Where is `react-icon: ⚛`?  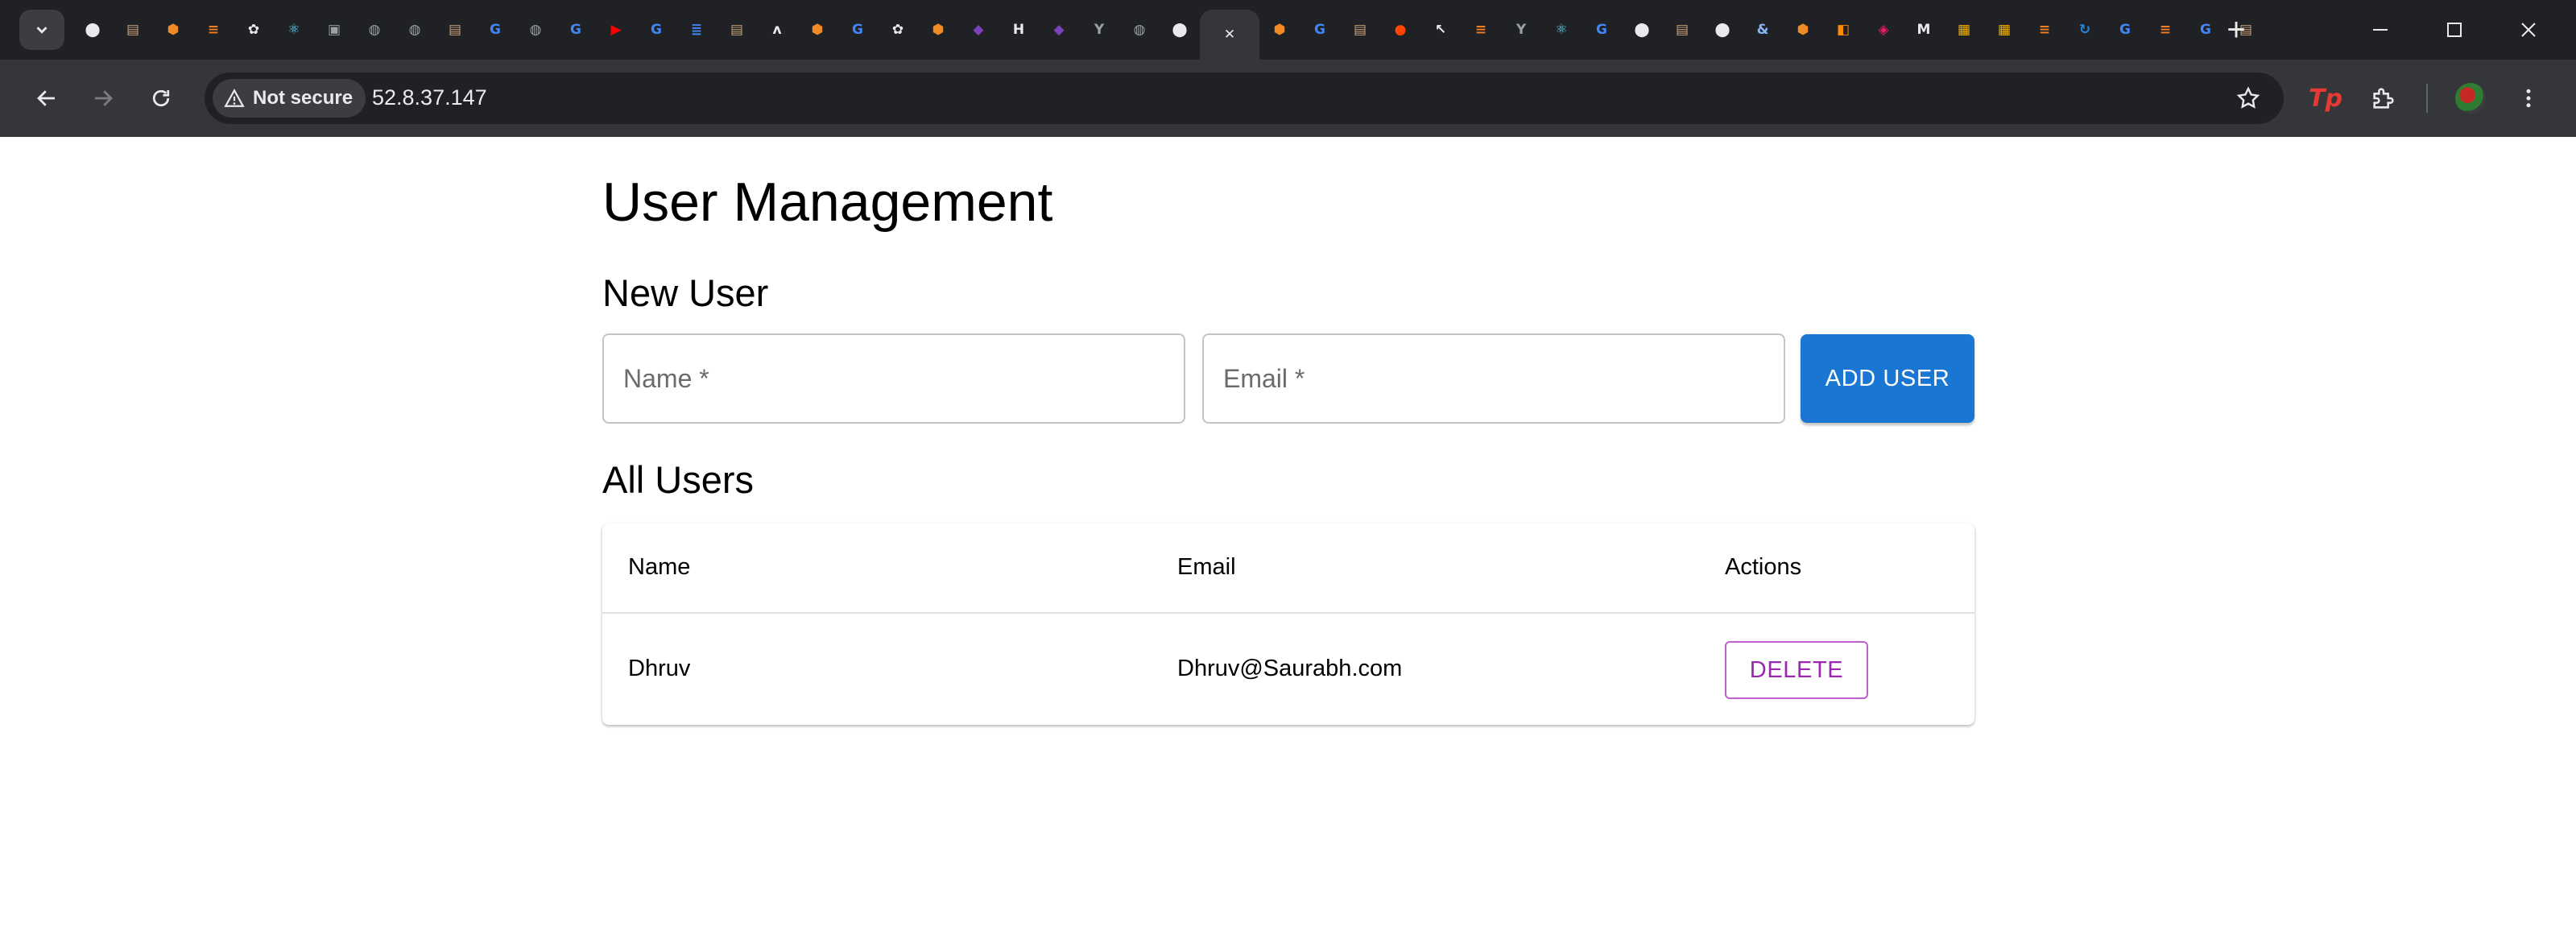 react-icon: ⚛ is located at coordinates (293, 30).